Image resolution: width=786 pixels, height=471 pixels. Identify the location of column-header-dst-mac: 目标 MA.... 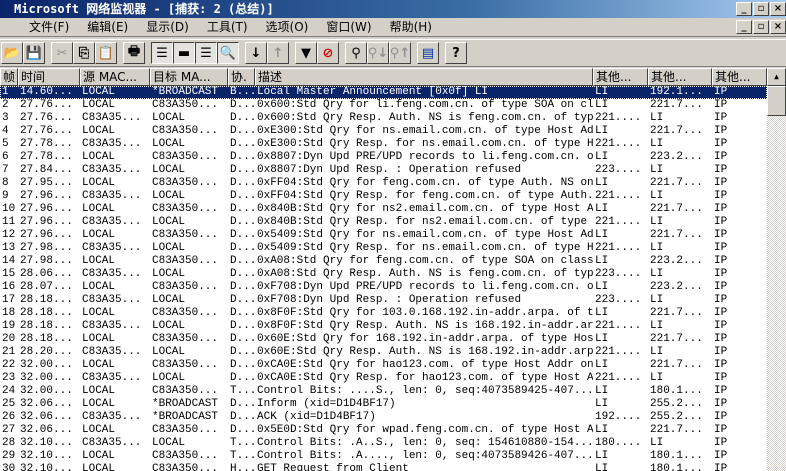
(189, 77).